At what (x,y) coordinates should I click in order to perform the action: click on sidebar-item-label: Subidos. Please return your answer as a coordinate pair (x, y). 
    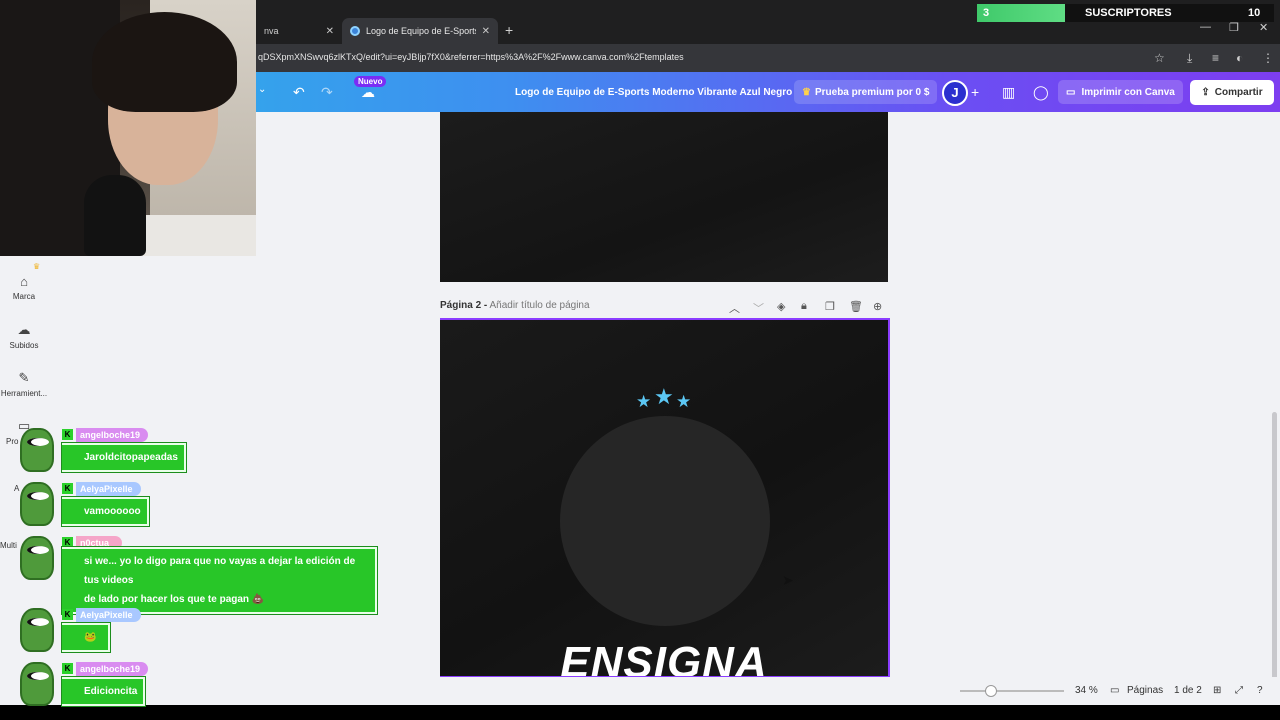
    Looking at the image, I should click on (24, 345).